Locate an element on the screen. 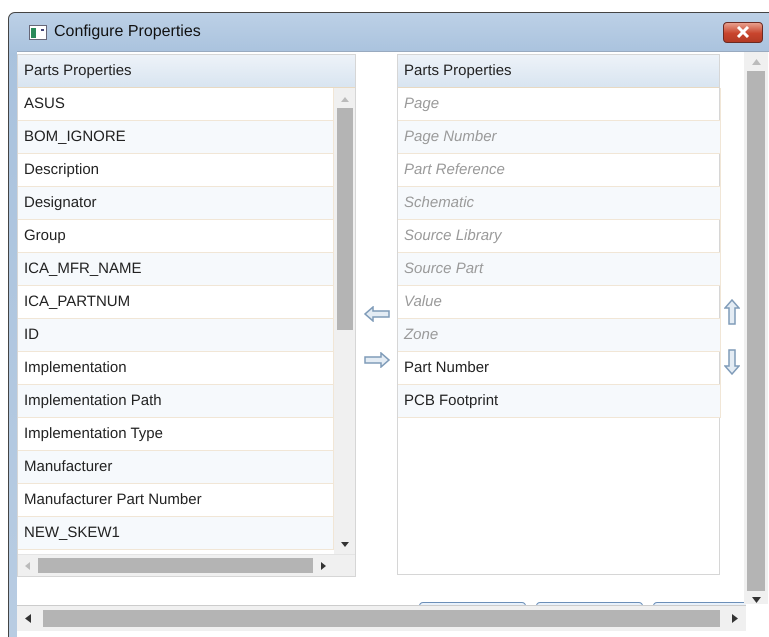 Image resolution: width=769 pixels, height=637 pixels. close-icon is located at coordinates (743, 32).